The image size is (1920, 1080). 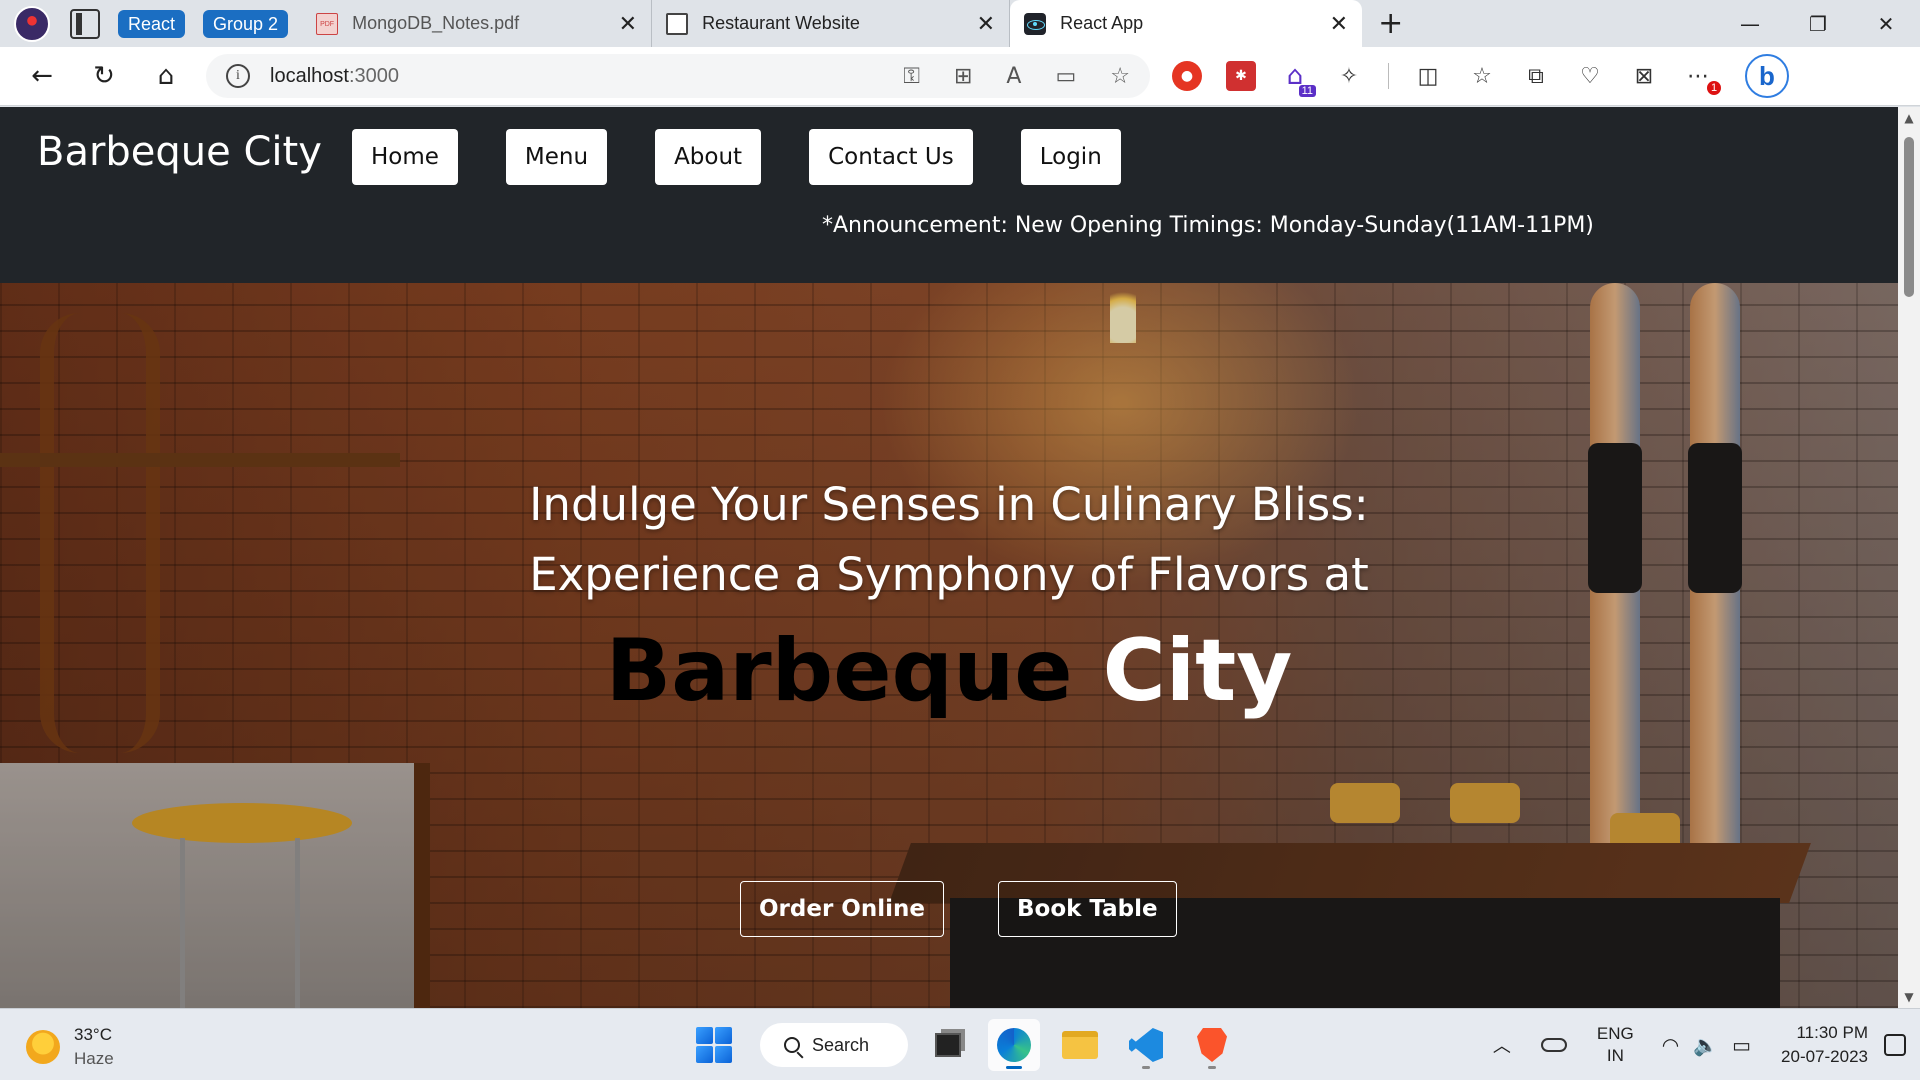 I want to click on collections-icon: ⧉, so click(x=1536, y=76).